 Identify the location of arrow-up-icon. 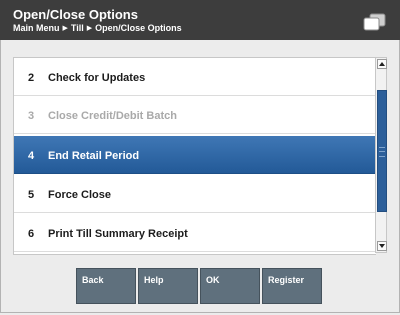
(382, 64).